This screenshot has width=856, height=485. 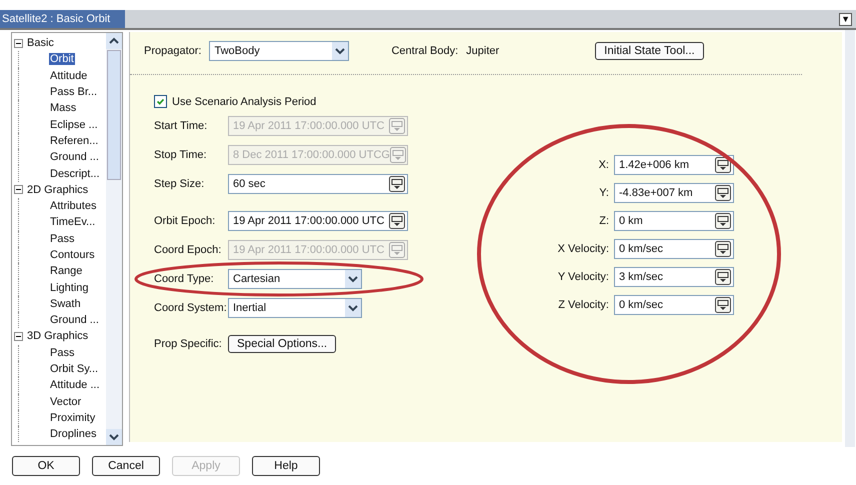 I want to click on field-label: Central Body:, so click(x=424, y=51).